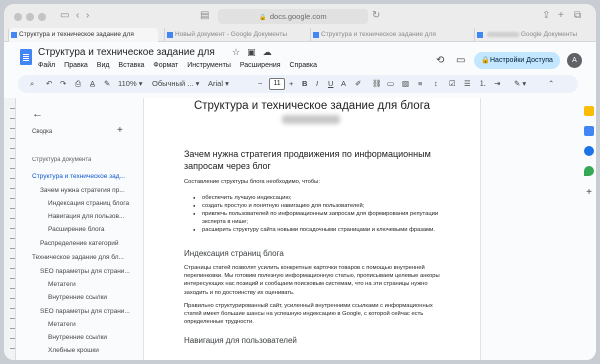 This screenshot has height=364, width=600. I want to click on tab-label: Новый документ - Google Документы, so click(231, 34).